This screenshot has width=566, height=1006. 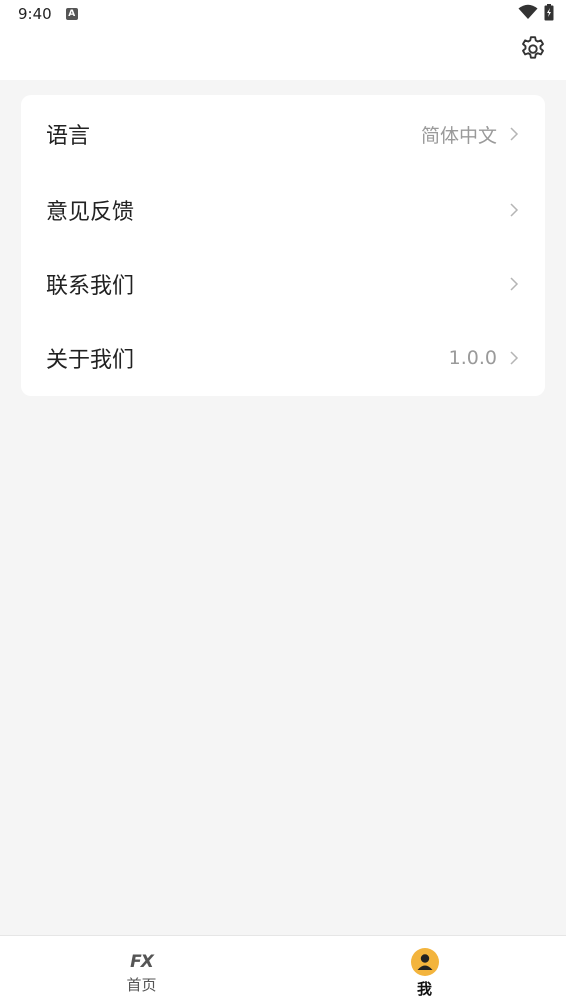 I want to click on battery-charging-icon, so click(x=549, y=14).